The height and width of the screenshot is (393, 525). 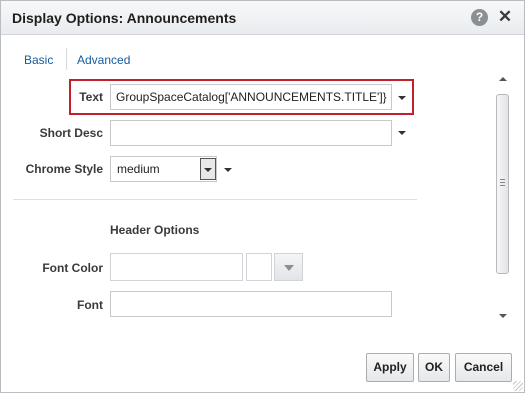 I want to click on font-input, so click(x=251, y=304).